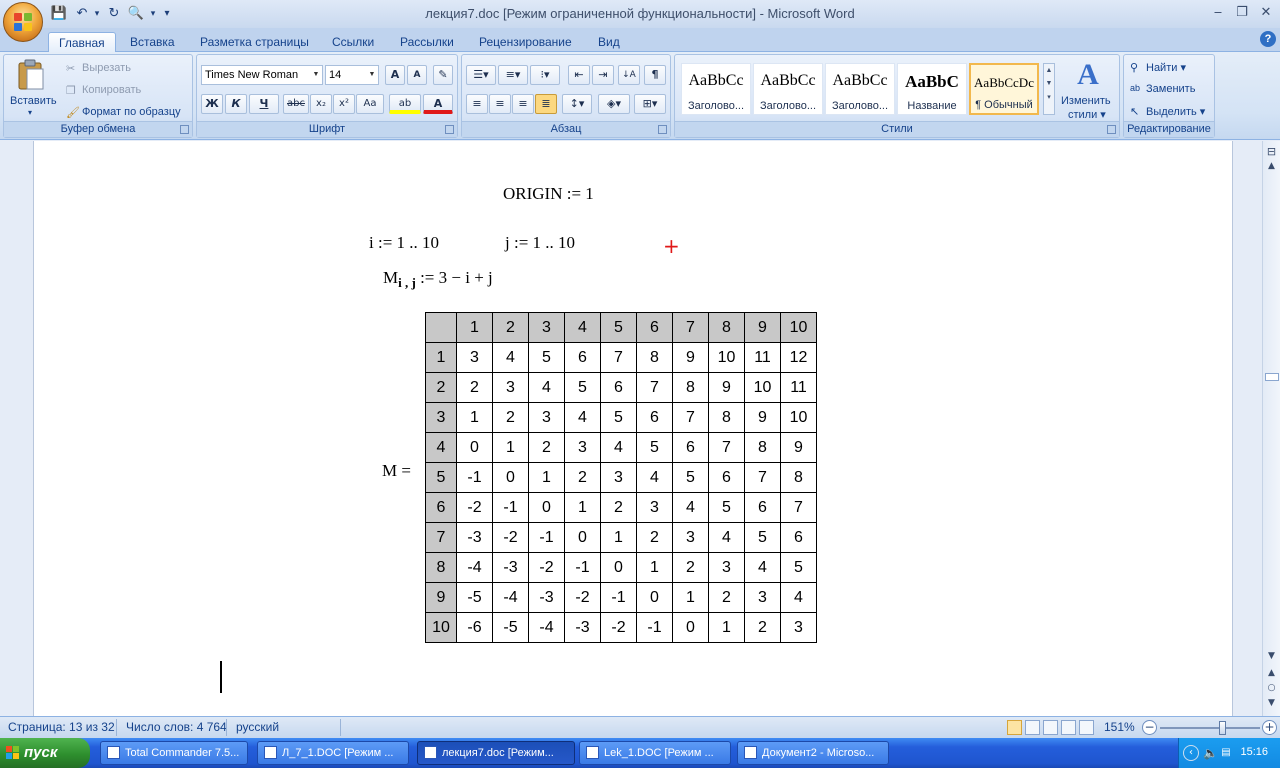 This screenshot has height=768, width=1280. I want to click on shading-icon: ◈▾, so click(614, 104).